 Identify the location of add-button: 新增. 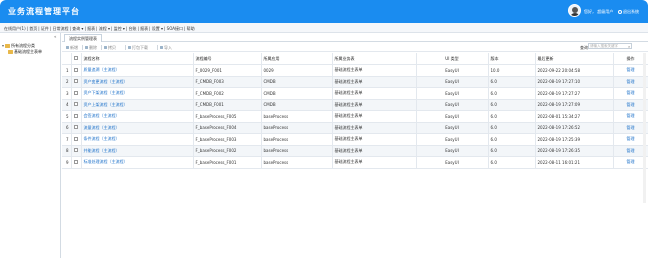
(72, 48).